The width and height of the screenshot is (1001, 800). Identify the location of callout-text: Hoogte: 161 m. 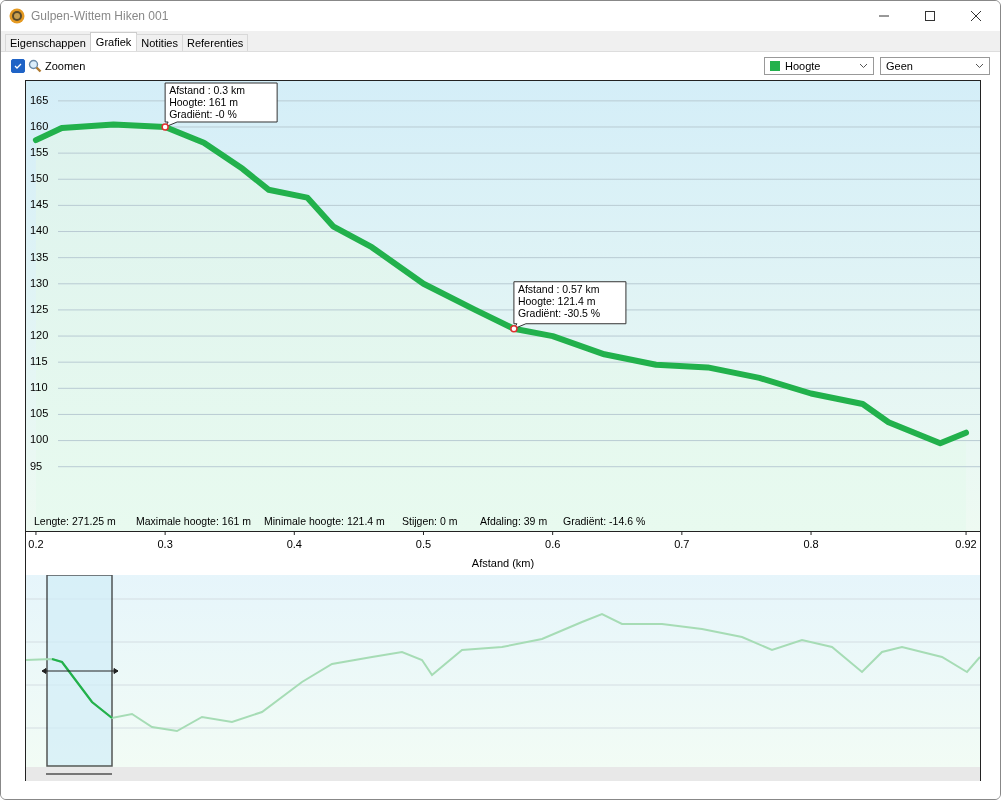
(203, 102).